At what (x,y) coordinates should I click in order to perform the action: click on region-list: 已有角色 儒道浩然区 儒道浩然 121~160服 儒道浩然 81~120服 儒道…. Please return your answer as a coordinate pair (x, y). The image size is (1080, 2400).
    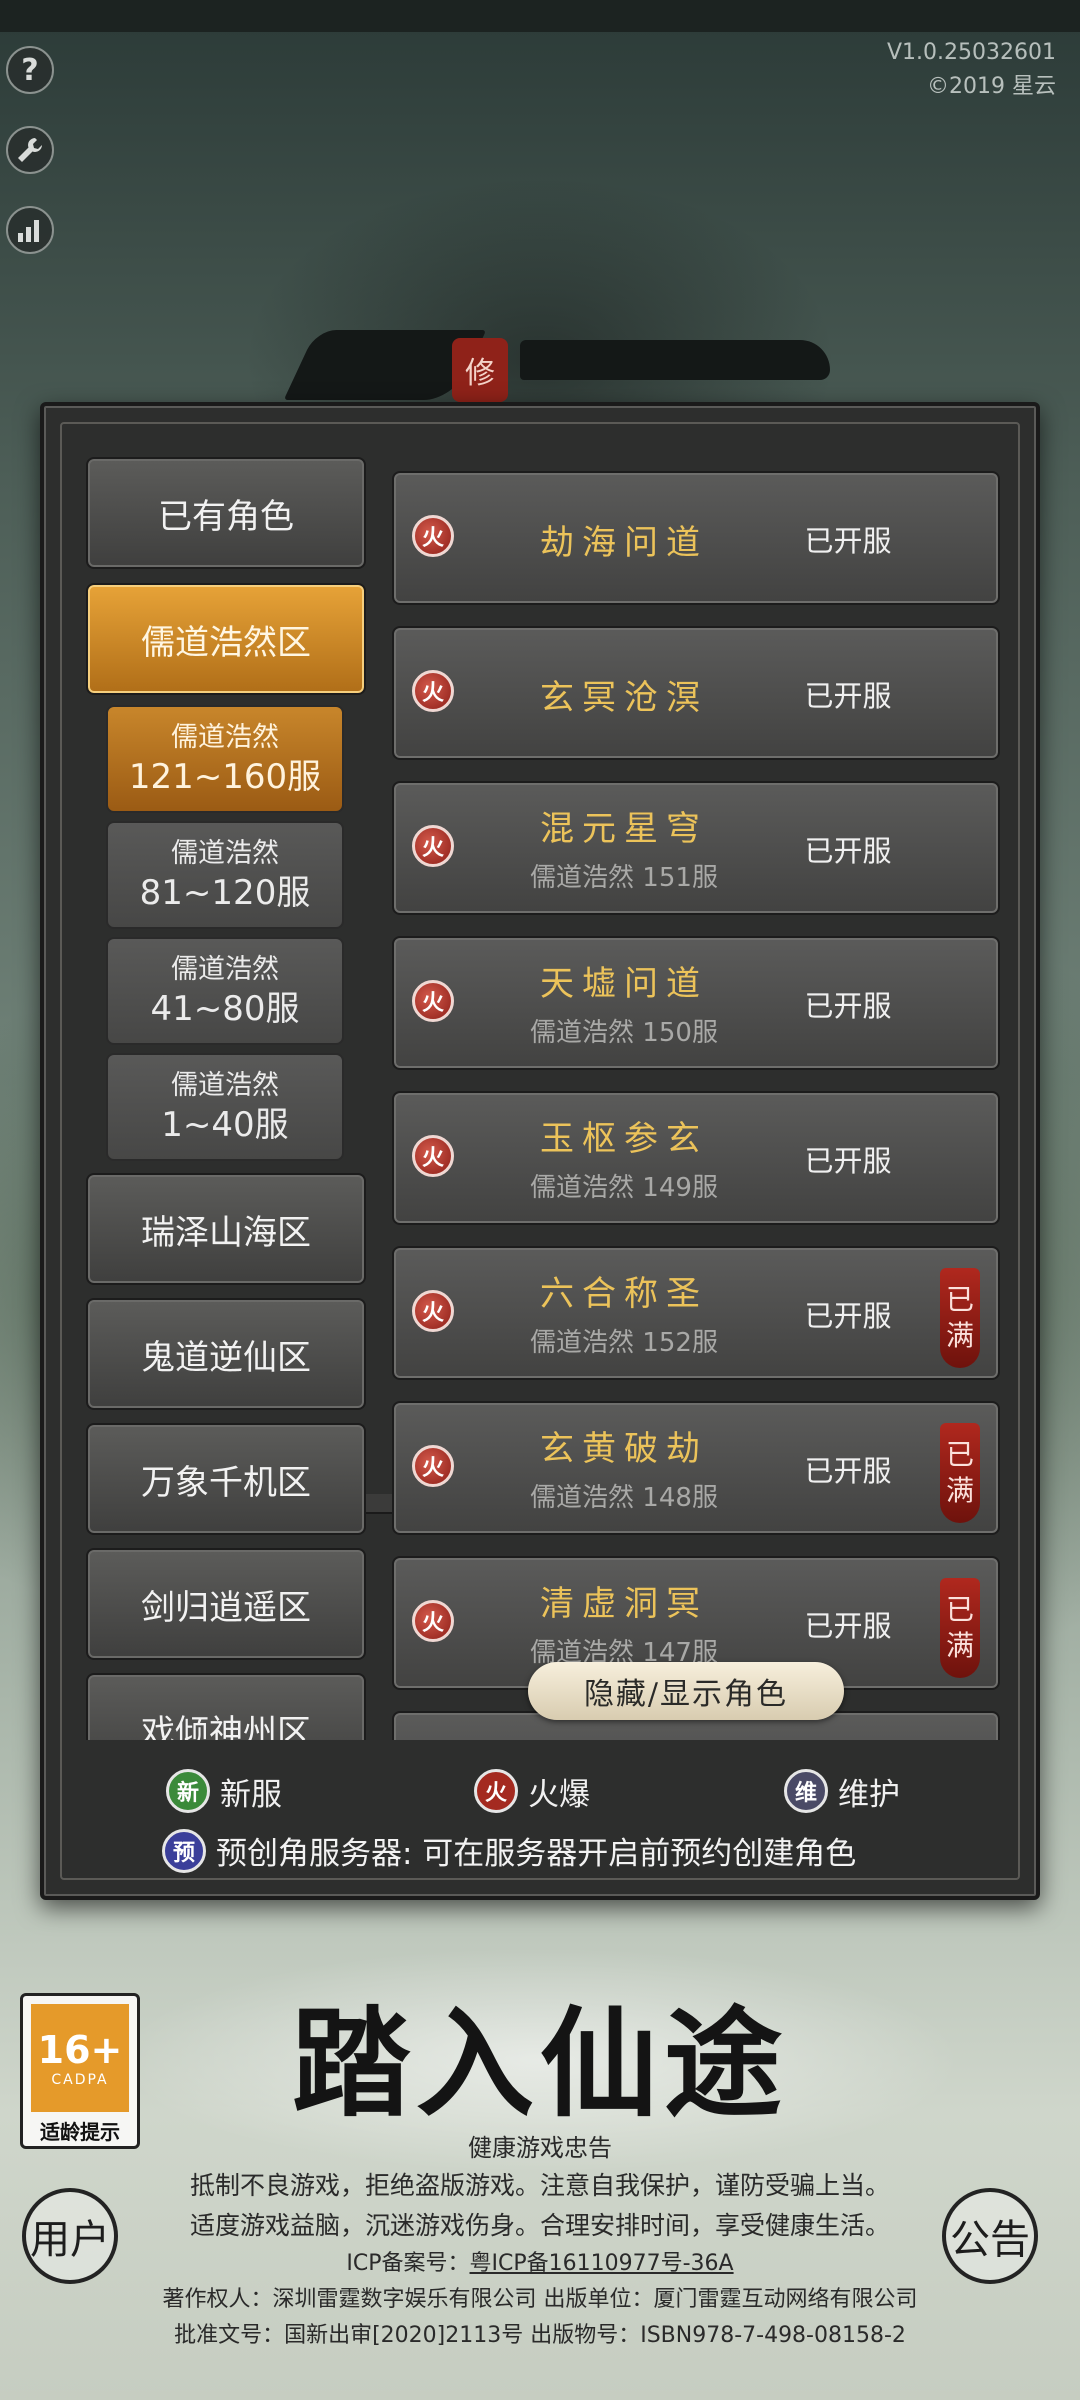
    Looking at the image, I should click on (226, 1097).